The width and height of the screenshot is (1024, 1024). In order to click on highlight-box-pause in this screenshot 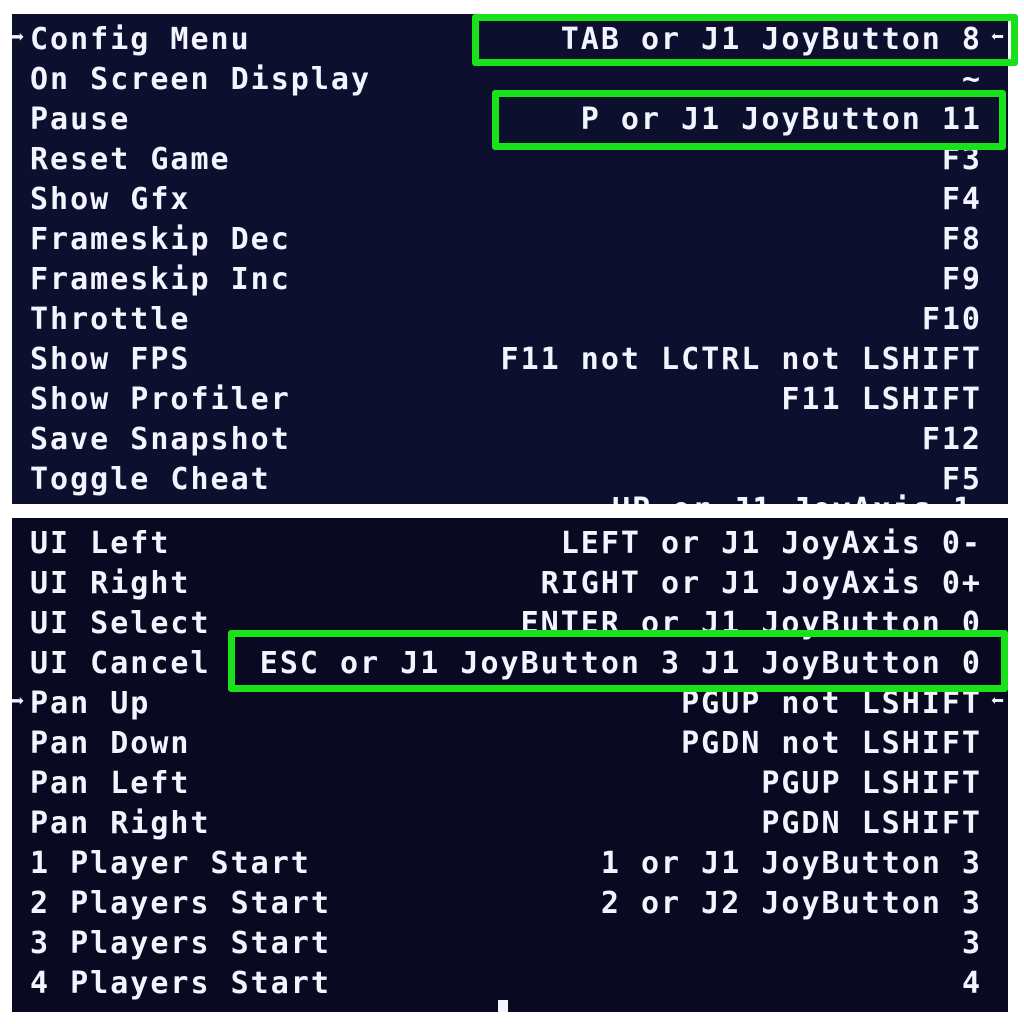, I will do `click(749, 120)`.